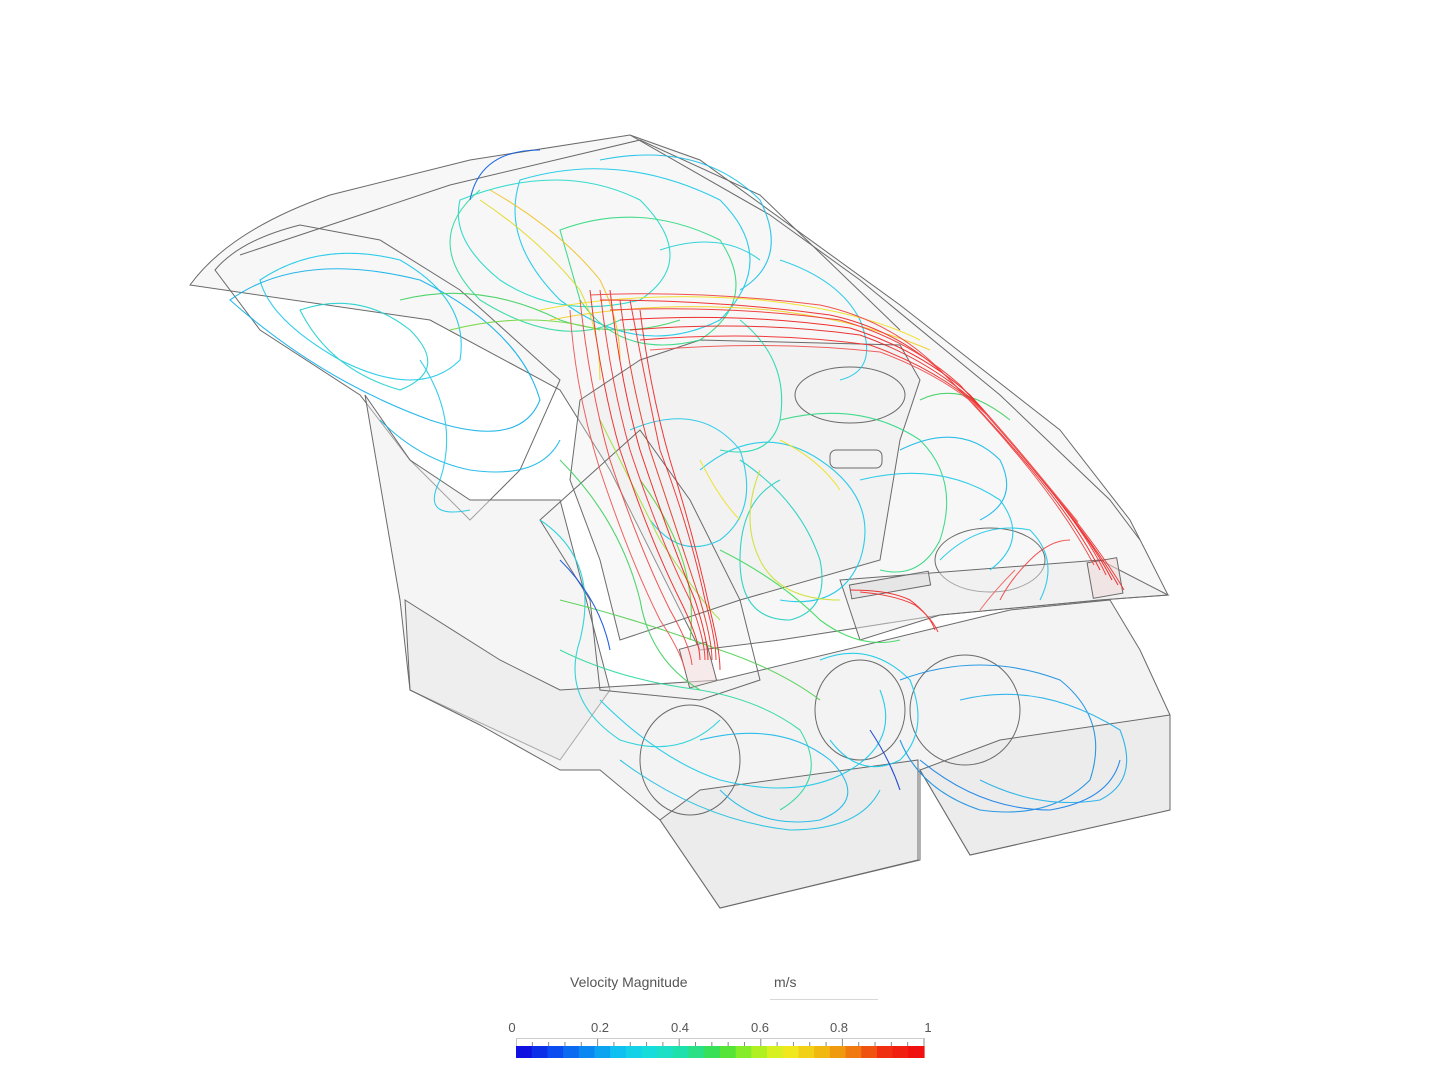 Image resolution: width=1440 pixels, height=1080 pixels. I want to click on legend-unit: m/s, so click(785, 982).